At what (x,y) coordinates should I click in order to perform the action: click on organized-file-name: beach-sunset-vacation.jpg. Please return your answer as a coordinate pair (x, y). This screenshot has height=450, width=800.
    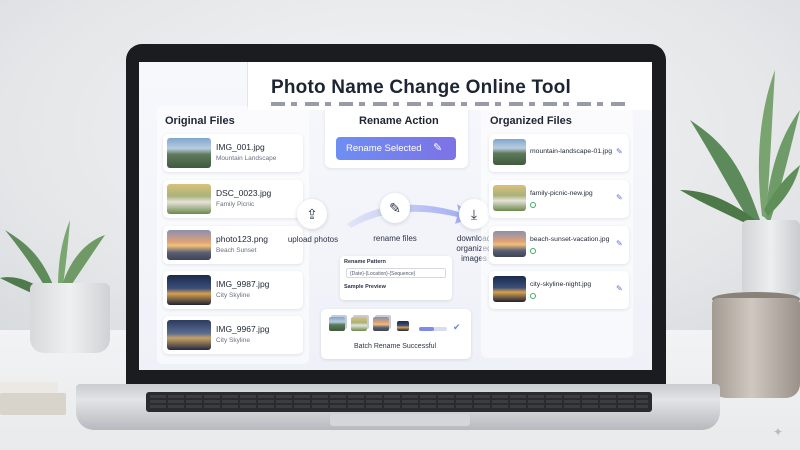
    Looking at the image, I should click on (570, 239).